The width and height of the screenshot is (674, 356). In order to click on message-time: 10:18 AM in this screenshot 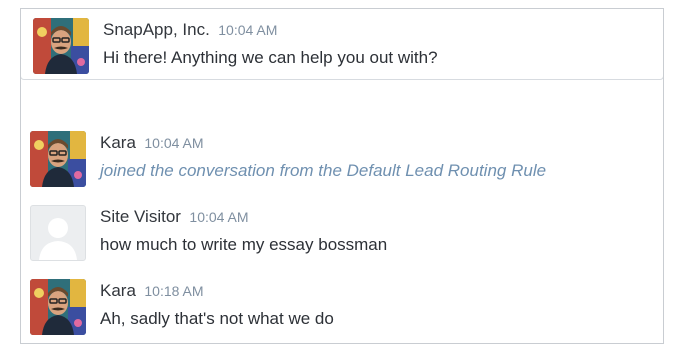, I will do `click(174, 291)`.